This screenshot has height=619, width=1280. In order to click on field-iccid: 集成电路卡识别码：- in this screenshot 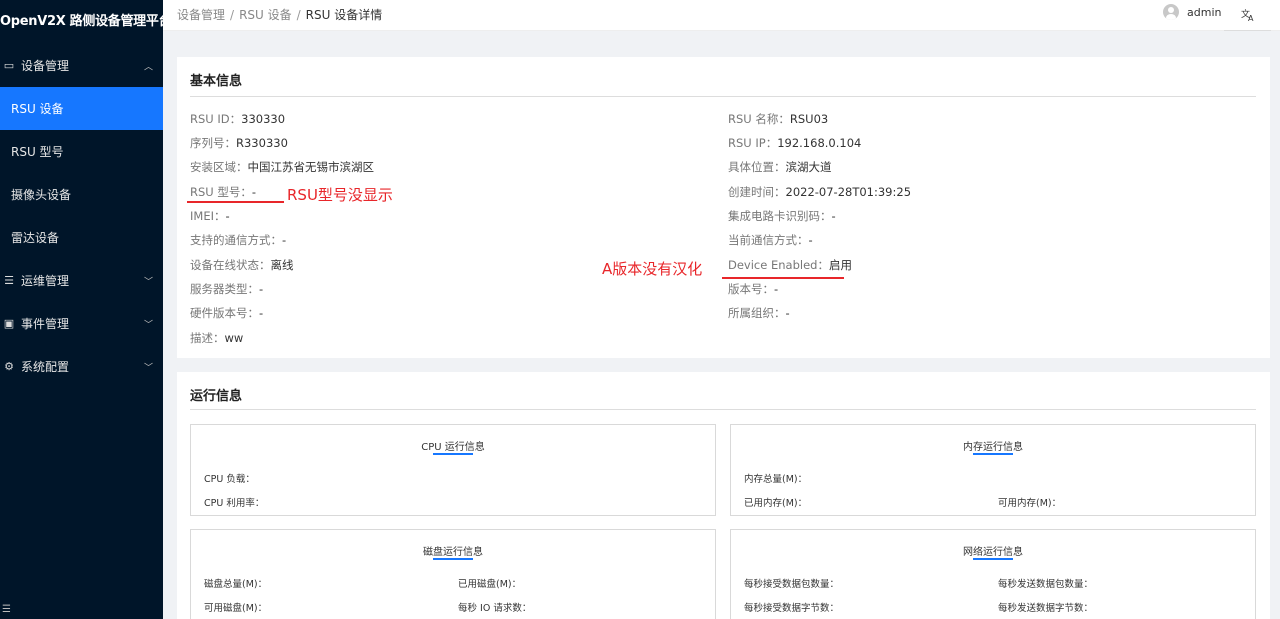, I will do `click(782, 216)`.